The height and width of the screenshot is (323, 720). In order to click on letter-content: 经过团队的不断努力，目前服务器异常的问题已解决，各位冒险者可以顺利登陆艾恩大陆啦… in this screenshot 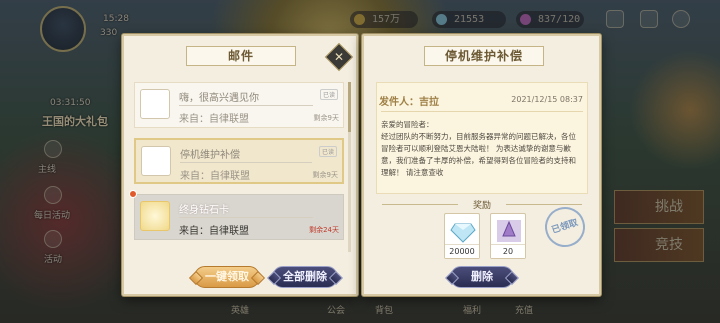, I will do `click(478, 154)`.